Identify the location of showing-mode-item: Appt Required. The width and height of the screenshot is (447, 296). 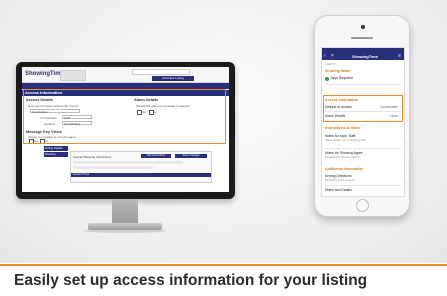
(342, 78).